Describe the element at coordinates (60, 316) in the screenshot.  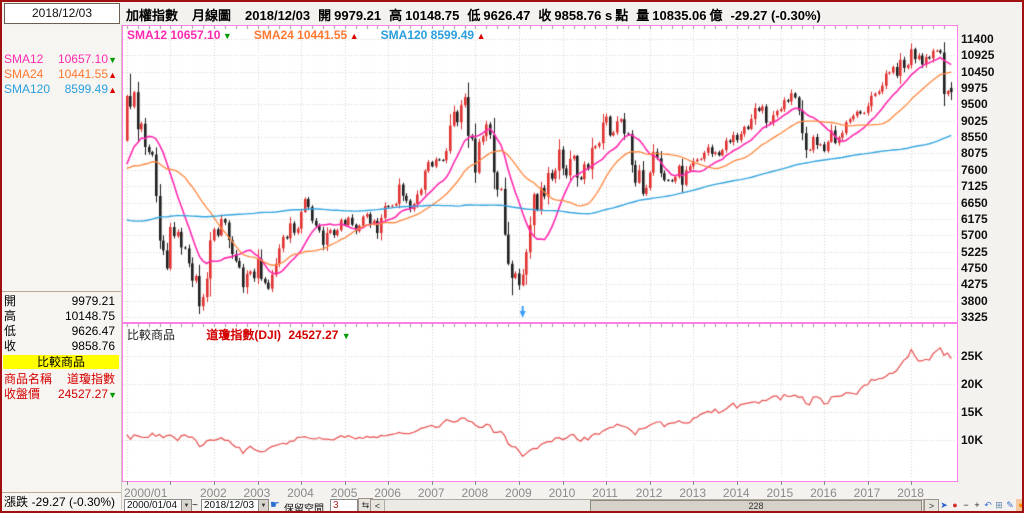
I see `ohlc-row: 高 10148.75` at that location.